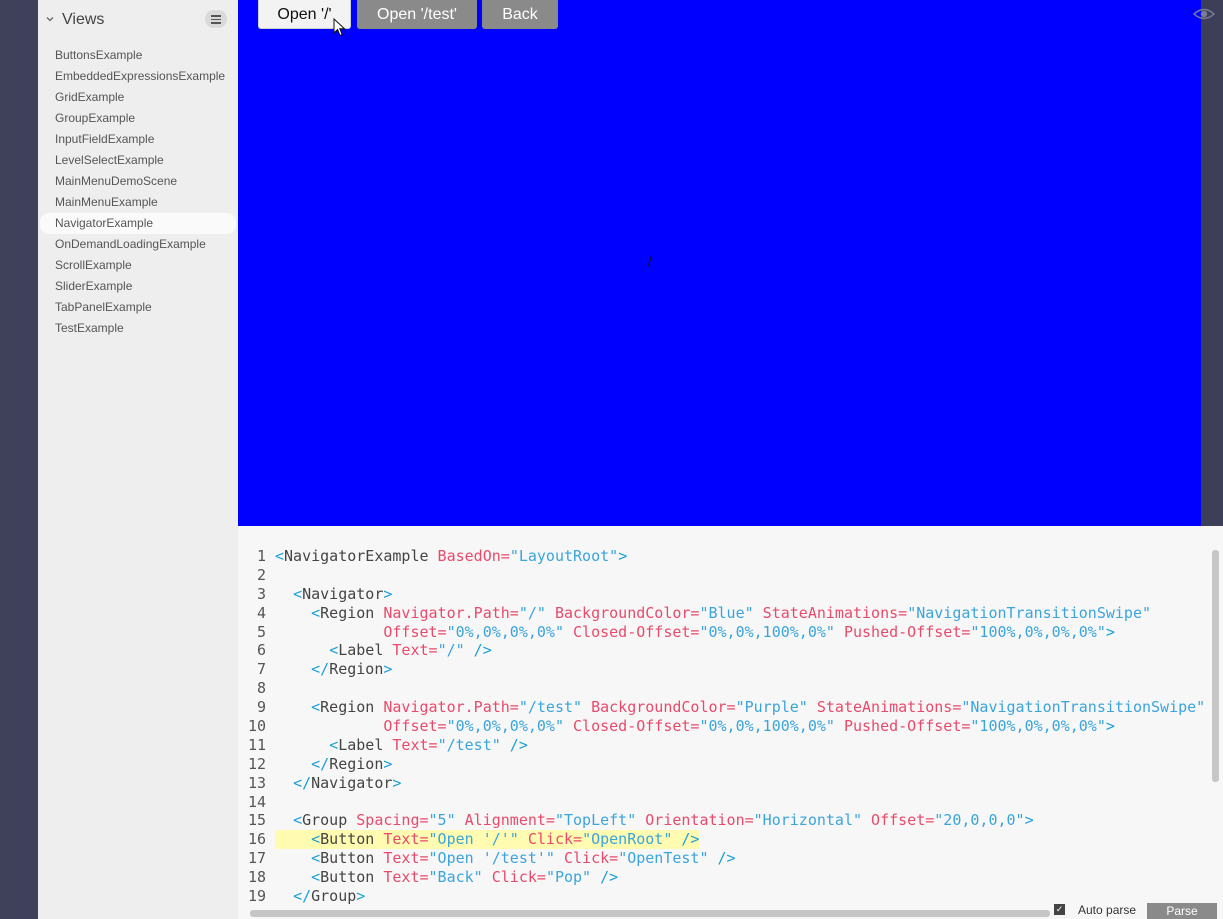 The width and height of the screenshot is (1223, 919). I want to click on view-item-label: MainMenuExample, so click(106, 202).